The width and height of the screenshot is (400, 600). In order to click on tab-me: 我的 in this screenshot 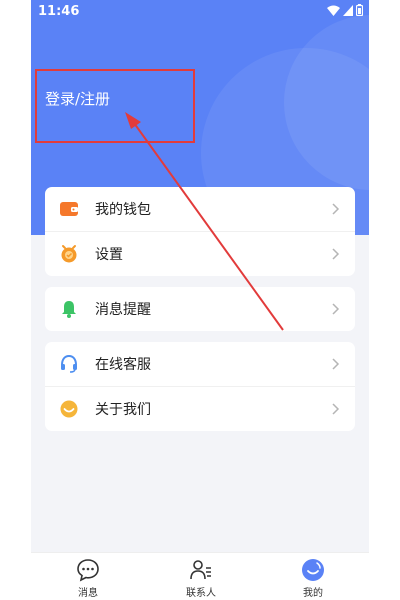, I will do `click(313, 576)`.